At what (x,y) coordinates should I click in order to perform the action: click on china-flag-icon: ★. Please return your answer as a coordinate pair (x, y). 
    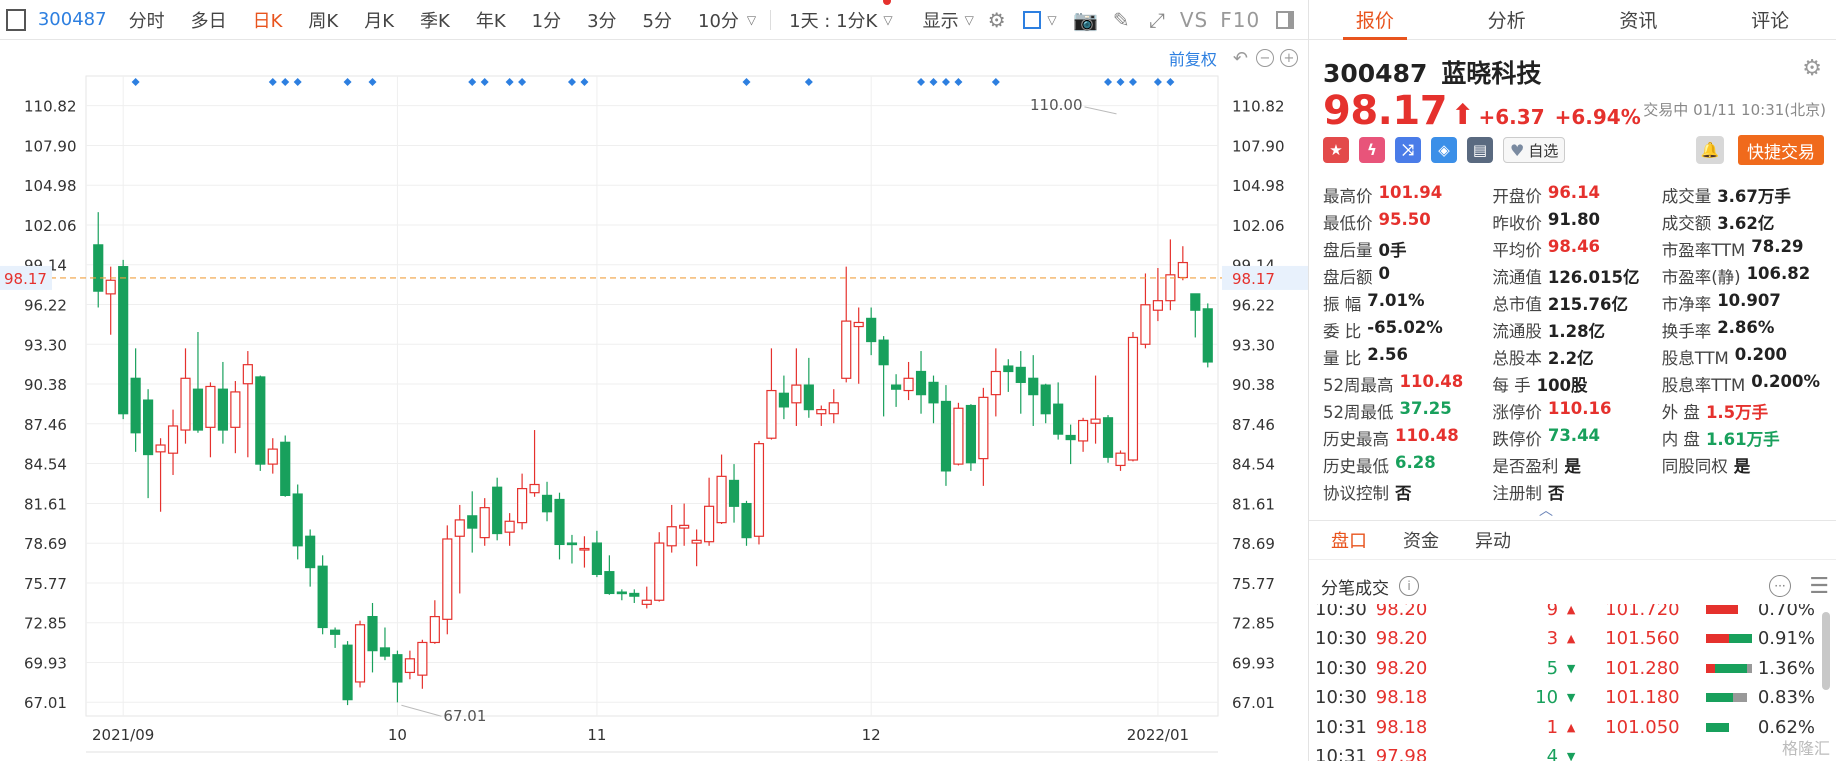
    Looking at the image, I should click on (1336, 150).